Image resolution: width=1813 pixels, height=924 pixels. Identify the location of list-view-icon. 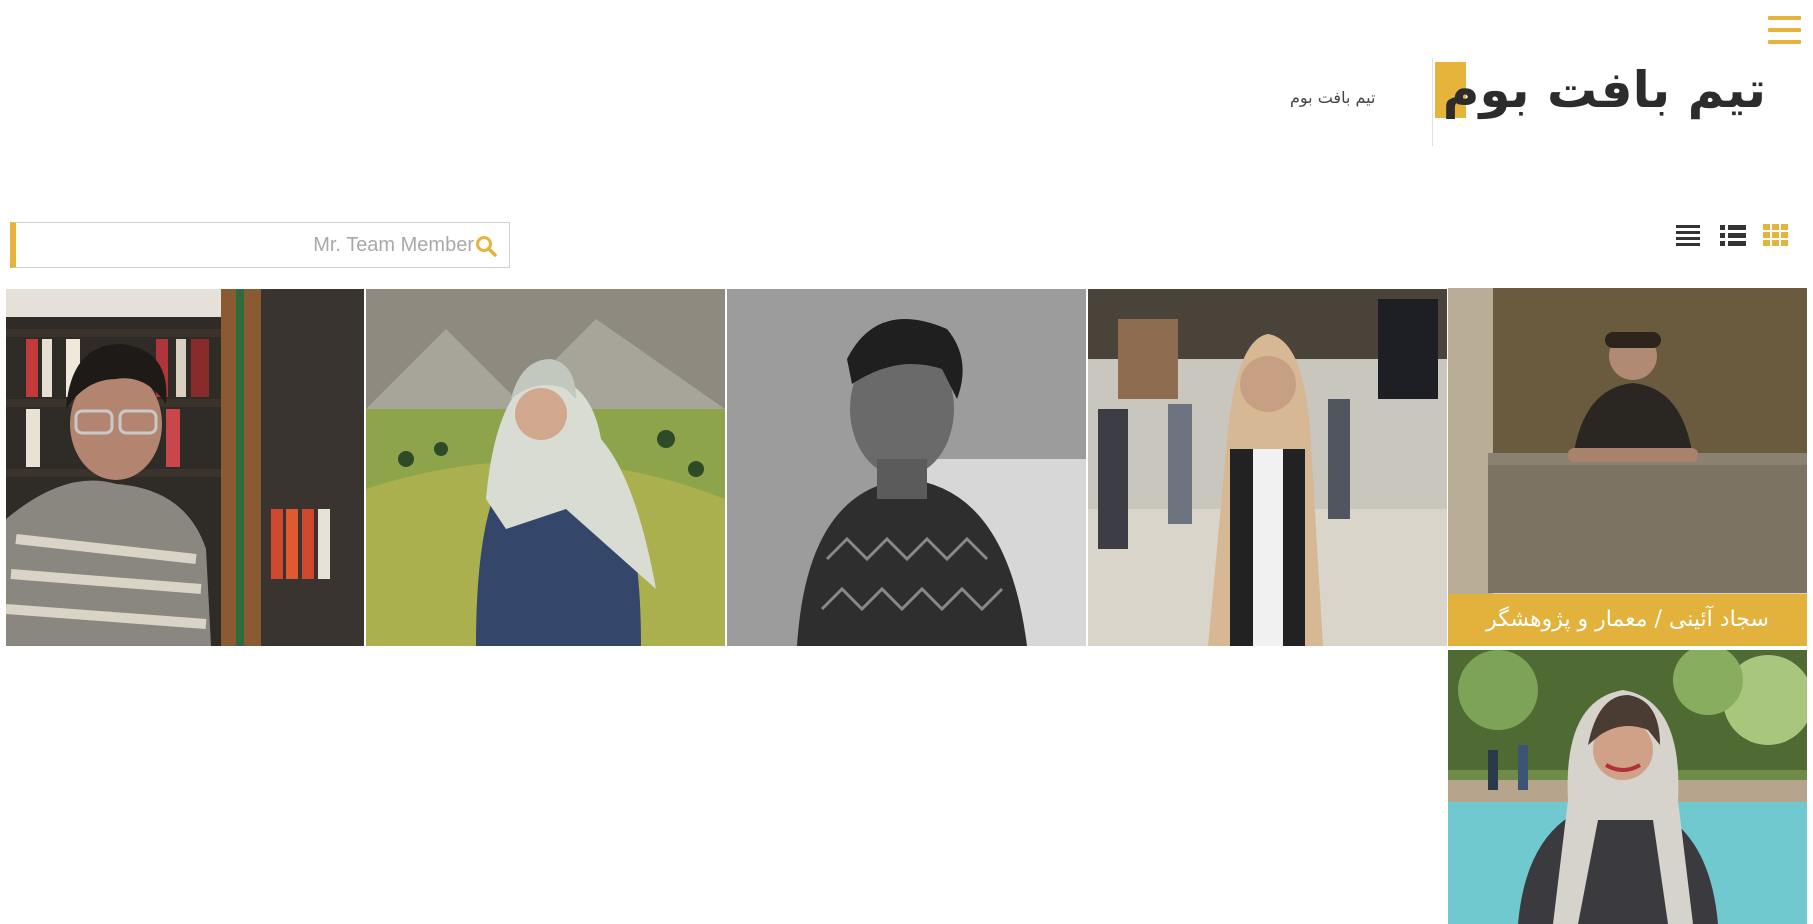
(1733, 235).